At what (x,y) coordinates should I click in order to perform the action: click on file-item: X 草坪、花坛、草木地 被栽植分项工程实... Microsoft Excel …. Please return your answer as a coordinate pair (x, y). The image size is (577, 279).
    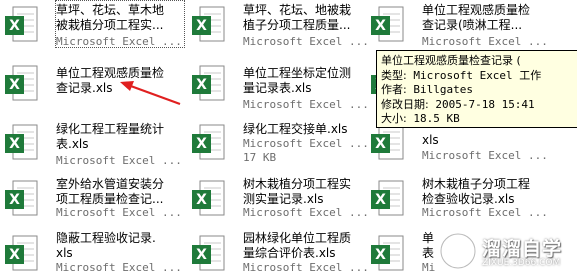
    Looking at the image, I should click on (94, 25).